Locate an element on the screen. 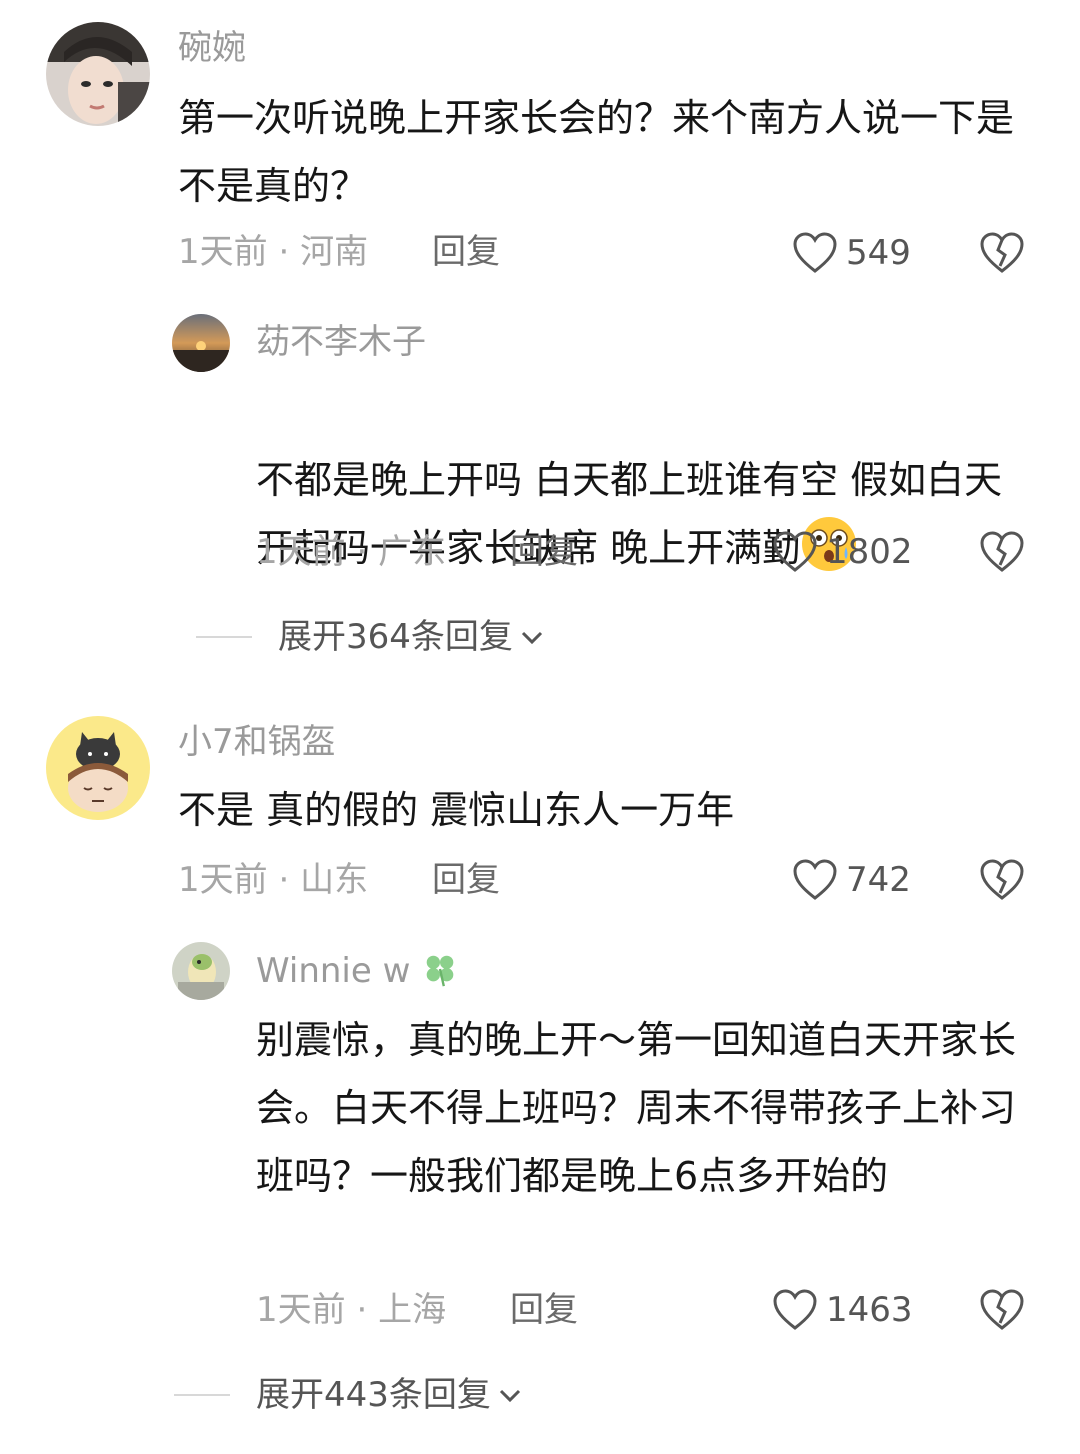  expand-replies-label: 展开443条回复 is located at coordinates (373, 1395).